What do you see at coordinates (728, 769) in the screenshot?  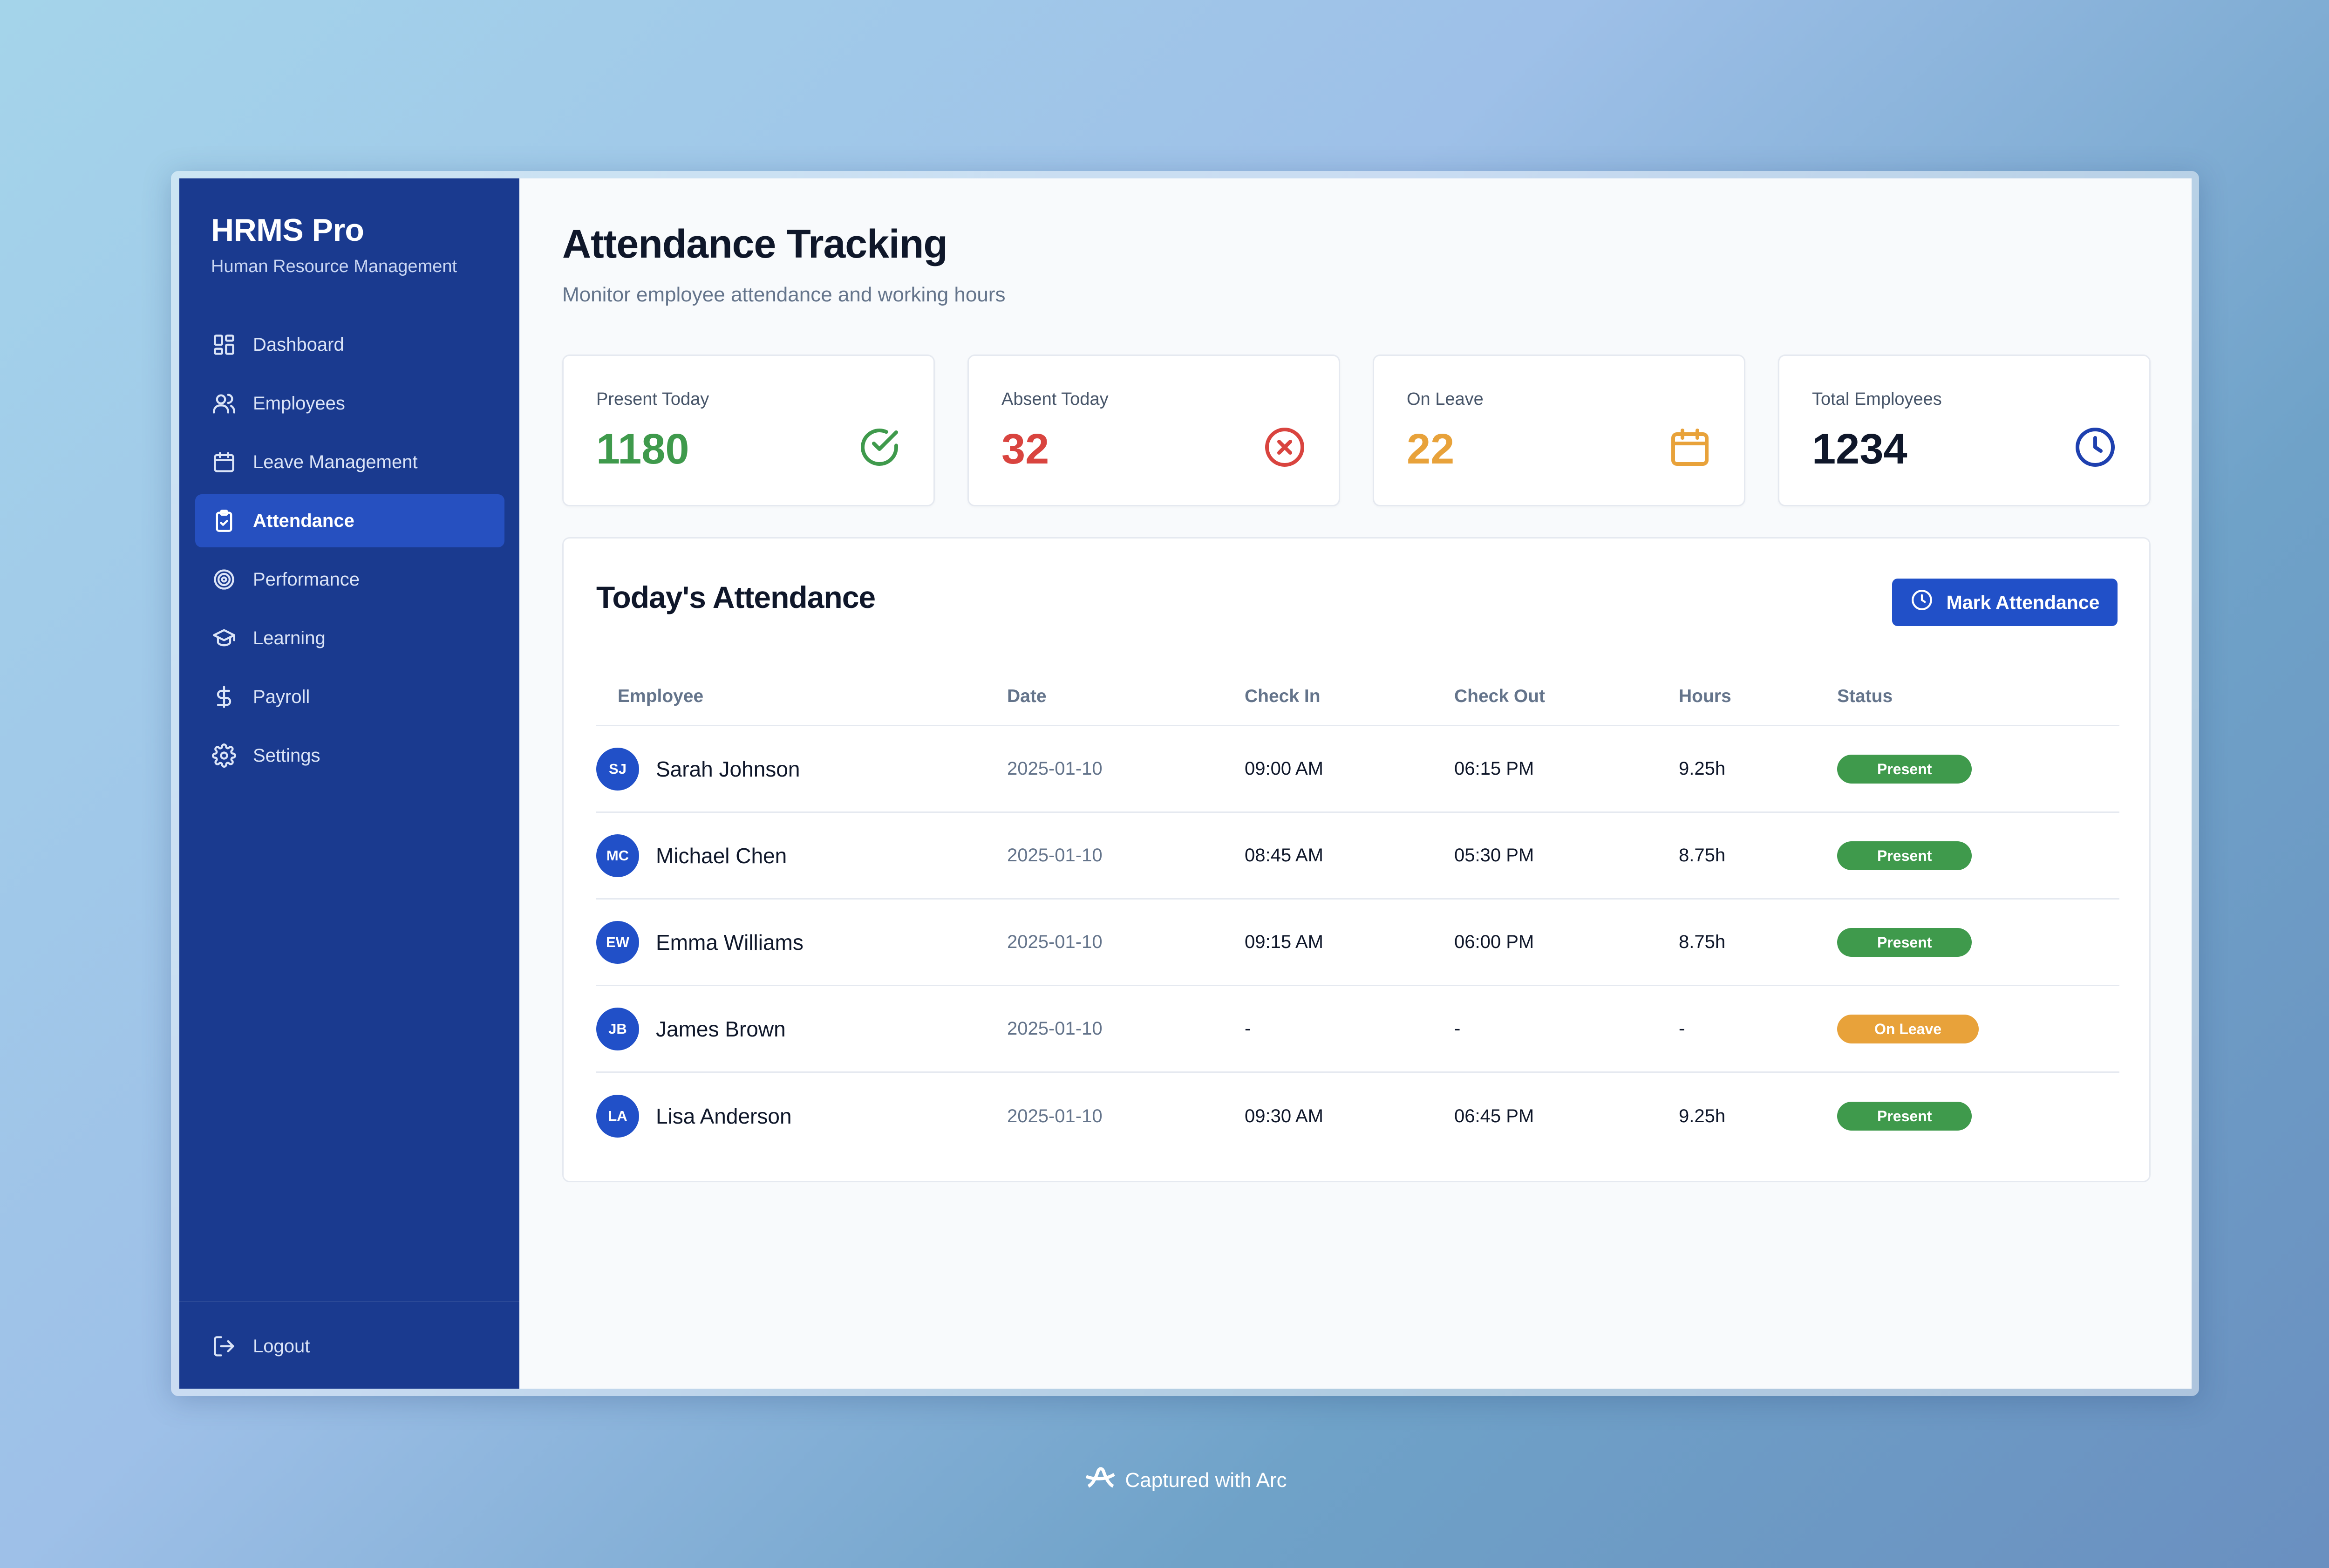 I see `employee-name: Sarah Johnson` at bounding box center [728, 769].